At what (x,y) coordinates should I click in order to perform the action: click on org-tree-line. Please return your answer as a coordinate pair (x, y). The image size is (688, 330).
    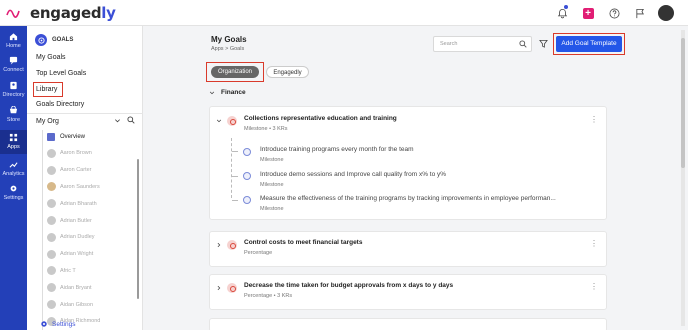
    Looking at the image, I should click on (42, 230).